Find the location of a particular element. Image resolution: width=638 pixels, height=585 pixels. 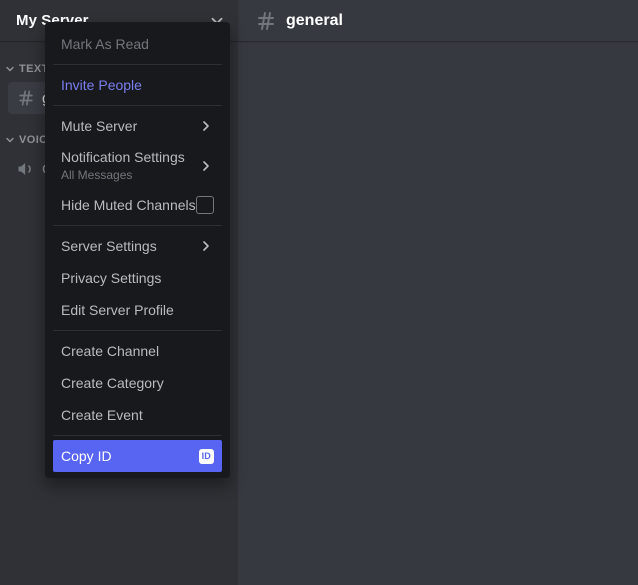

menu-item-text: Server Settings is located at coordinates (109, 246).